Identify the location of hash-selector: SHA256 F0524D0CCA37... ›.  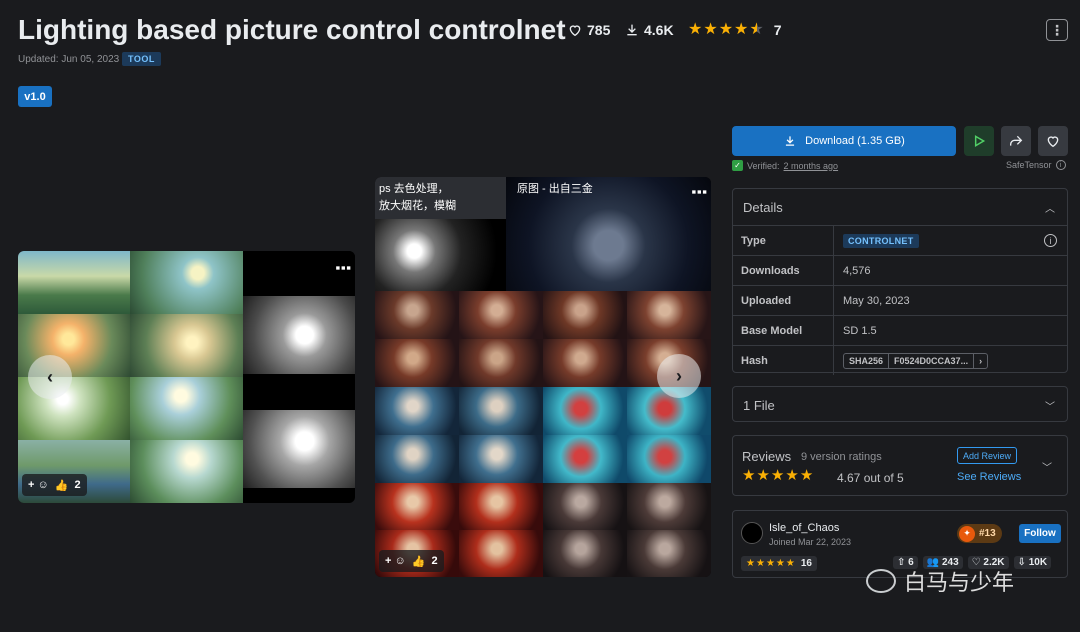
(916, 360).